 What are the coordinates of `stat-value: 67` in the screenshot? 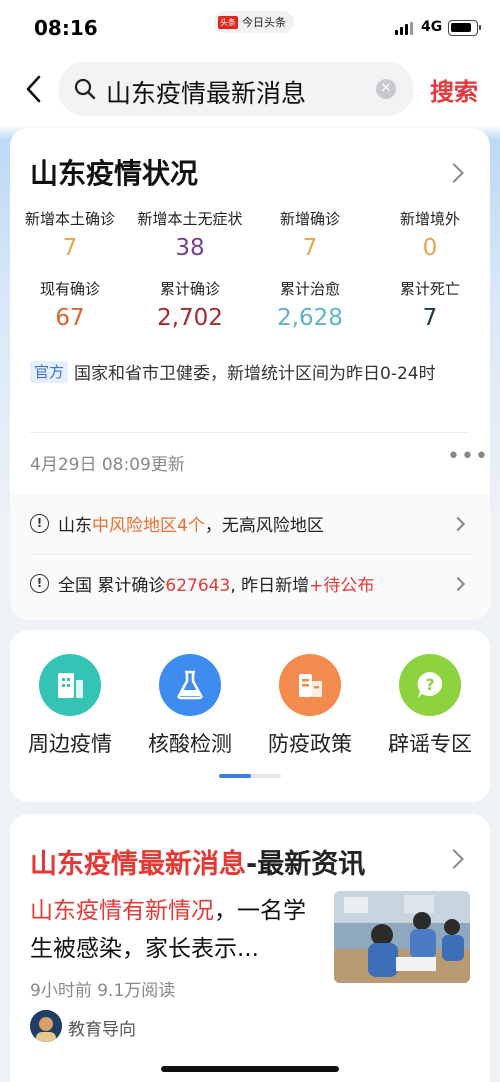 It's located at (70, 318).